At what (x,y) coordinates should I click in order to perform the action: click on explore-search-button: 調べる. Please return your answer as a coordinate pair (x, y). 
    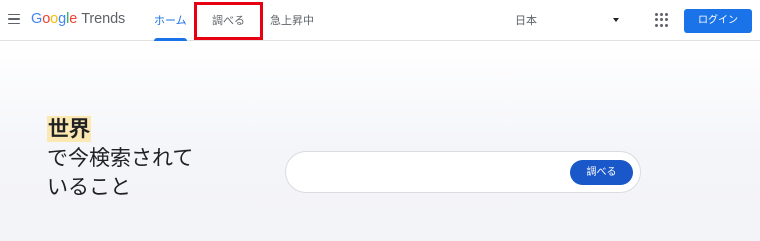
    Looking at the image, I should click on (601, 172).